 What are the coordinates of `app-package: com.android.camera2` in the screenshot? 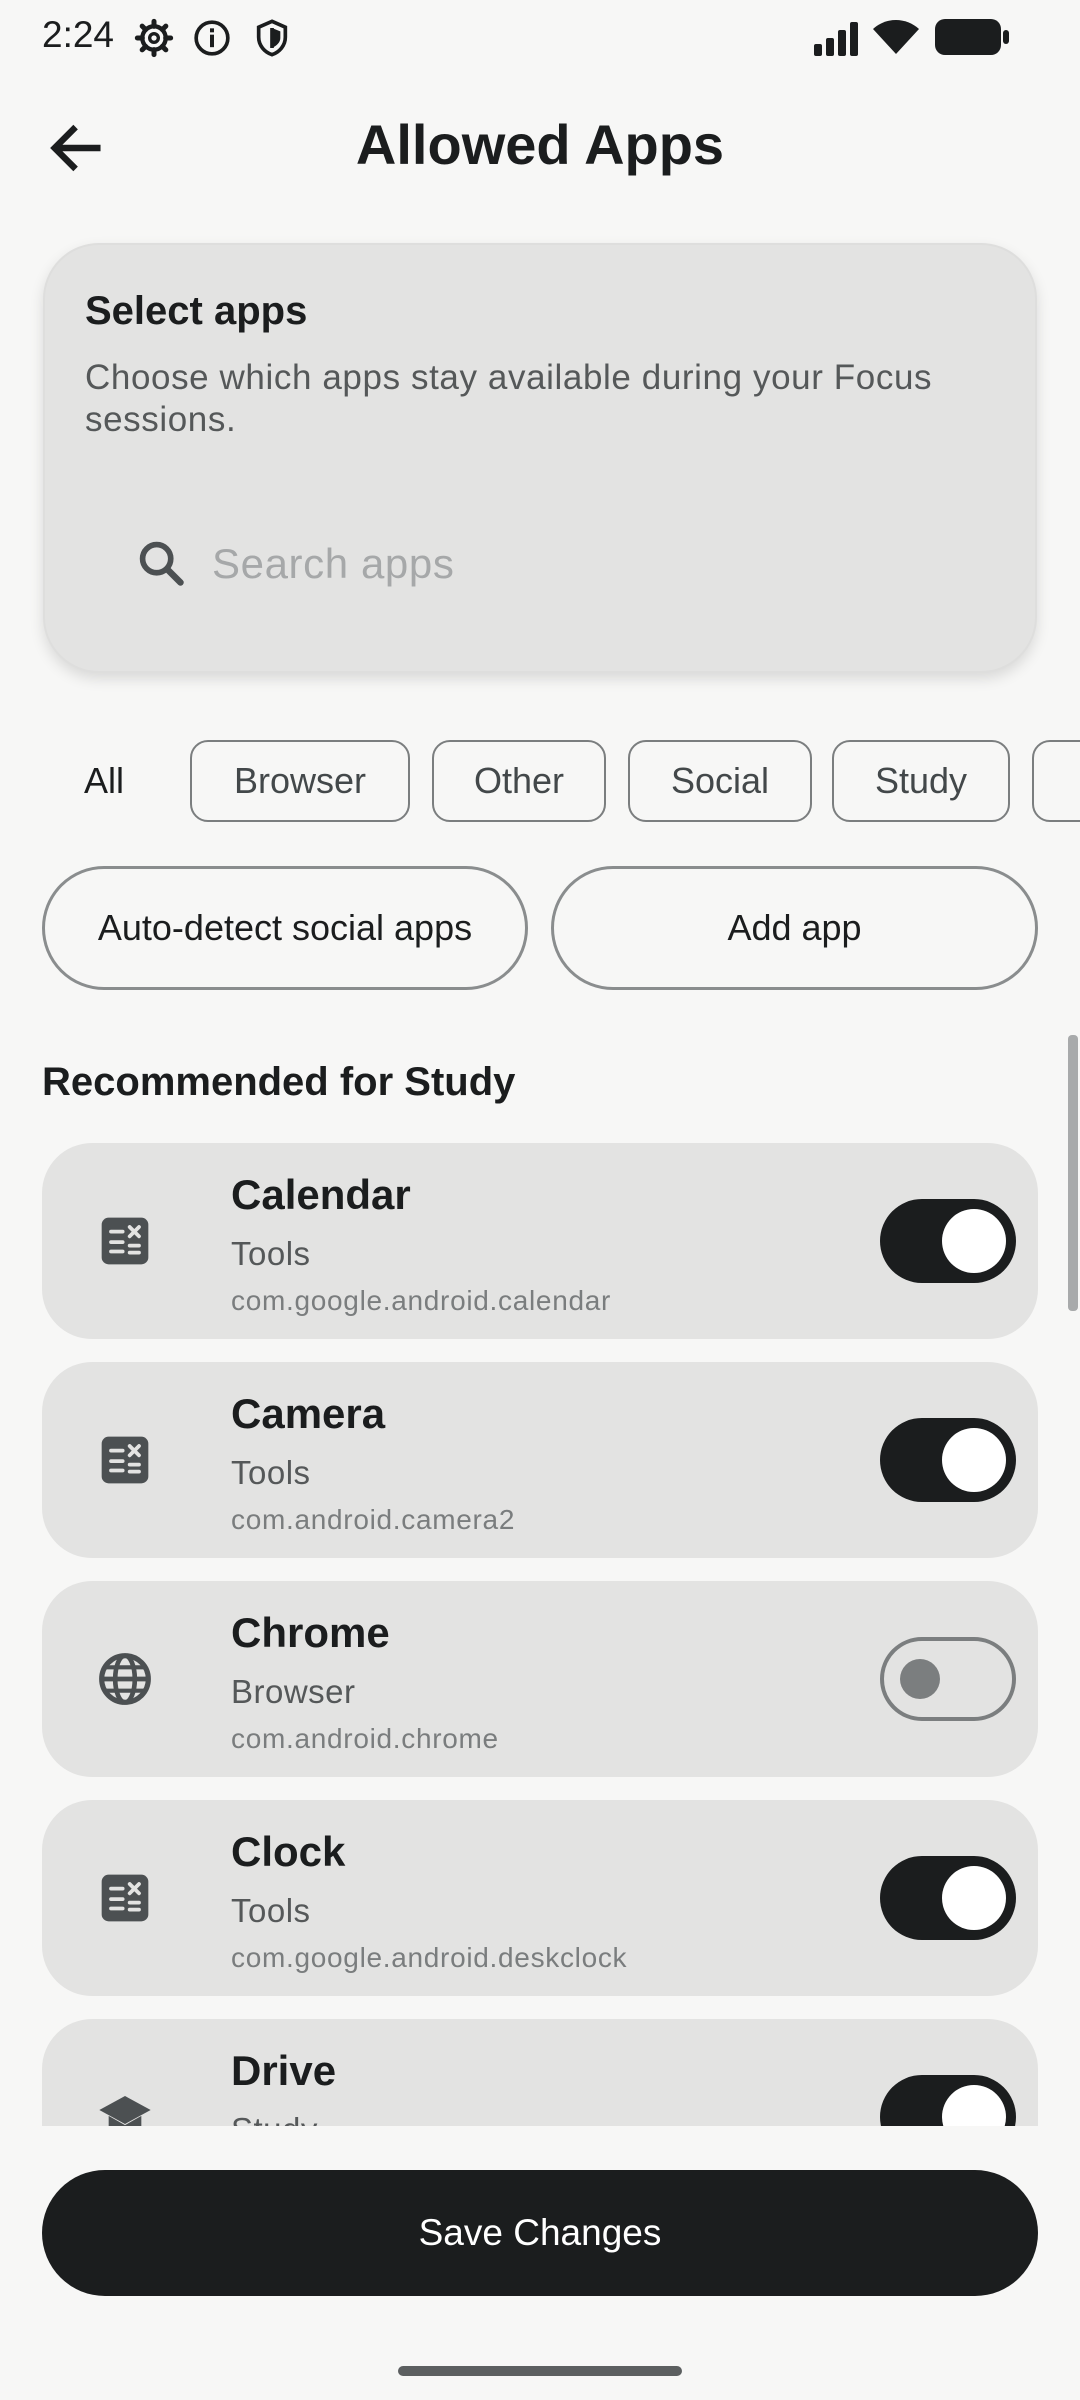 It's located at (373, 1519).